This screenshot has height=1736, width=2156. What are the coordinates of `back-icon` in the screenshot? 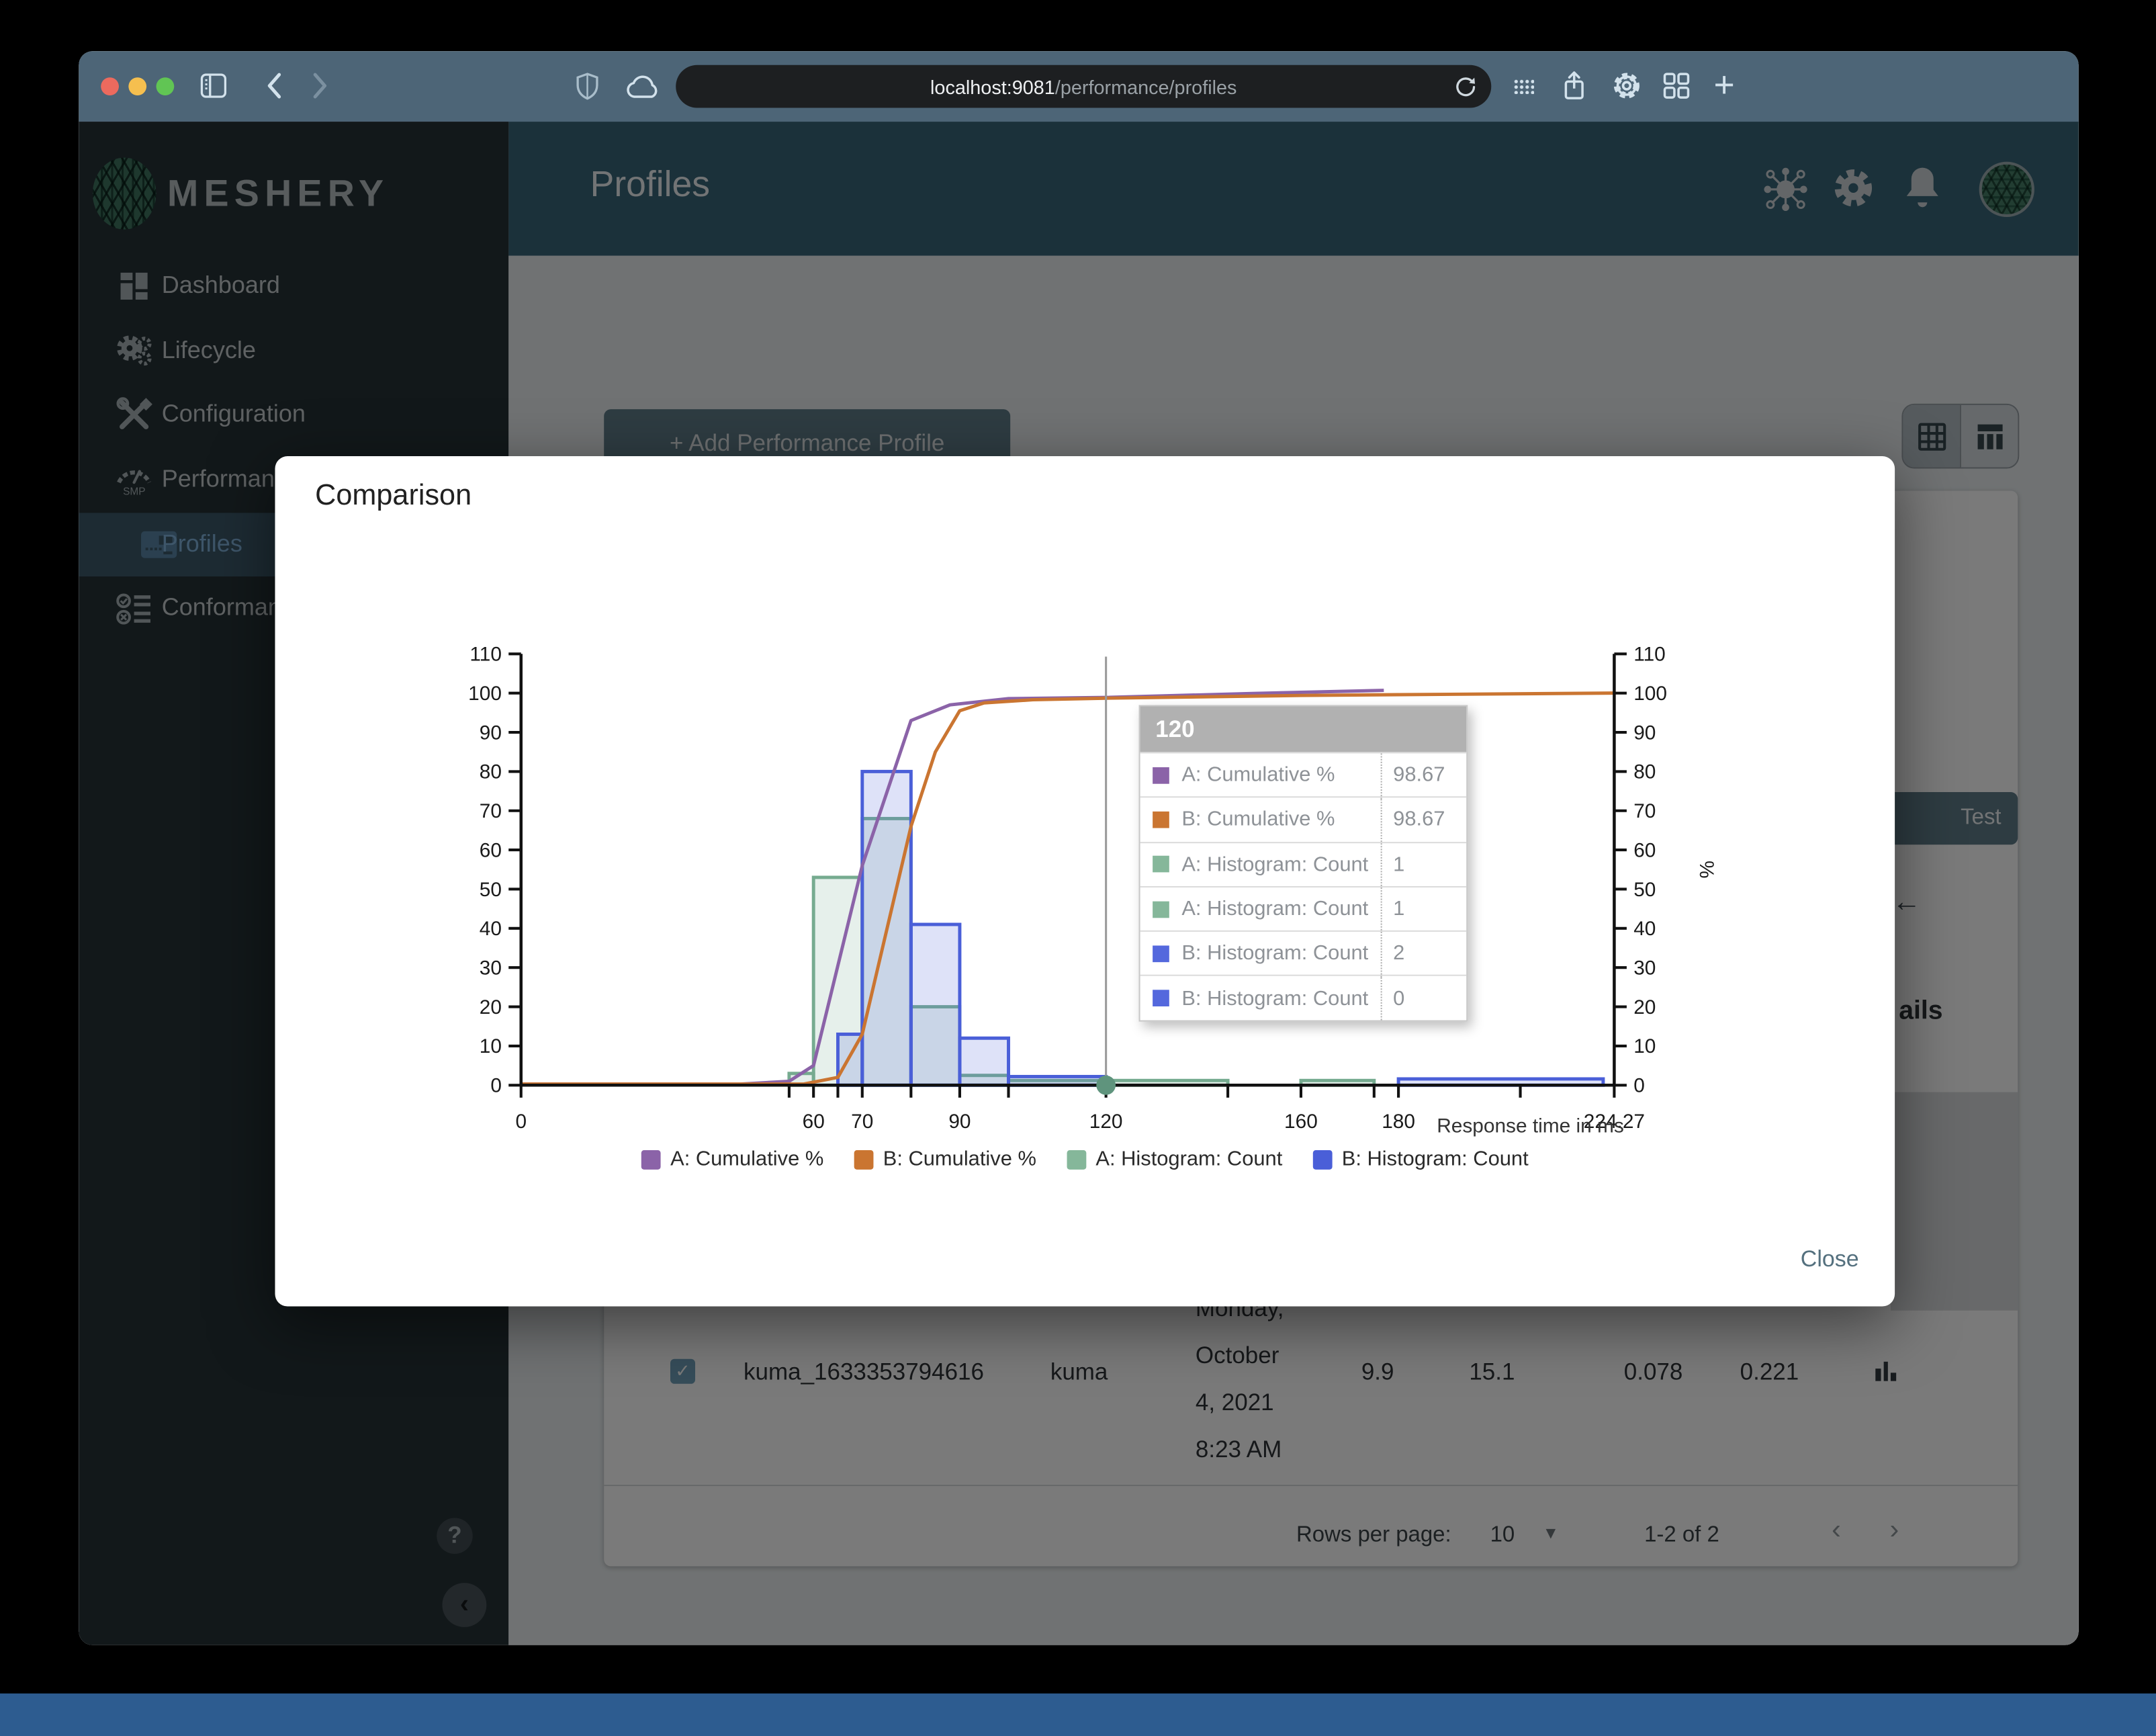 It's located at (273, 86).